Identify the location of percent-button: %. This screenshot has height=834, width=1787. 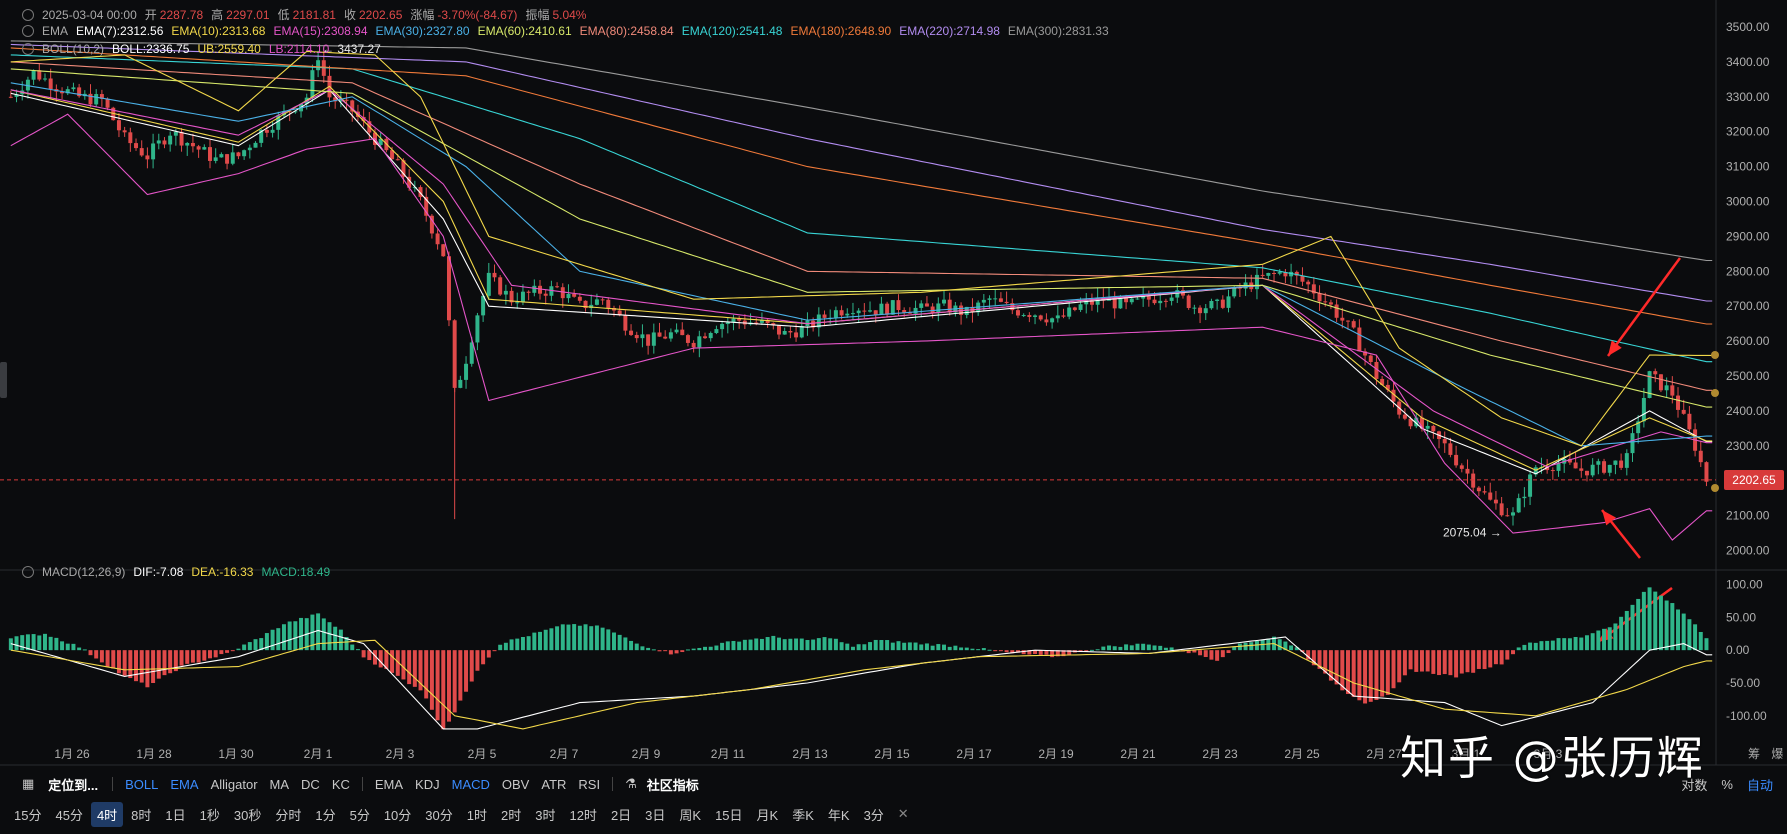
(1727, 784).